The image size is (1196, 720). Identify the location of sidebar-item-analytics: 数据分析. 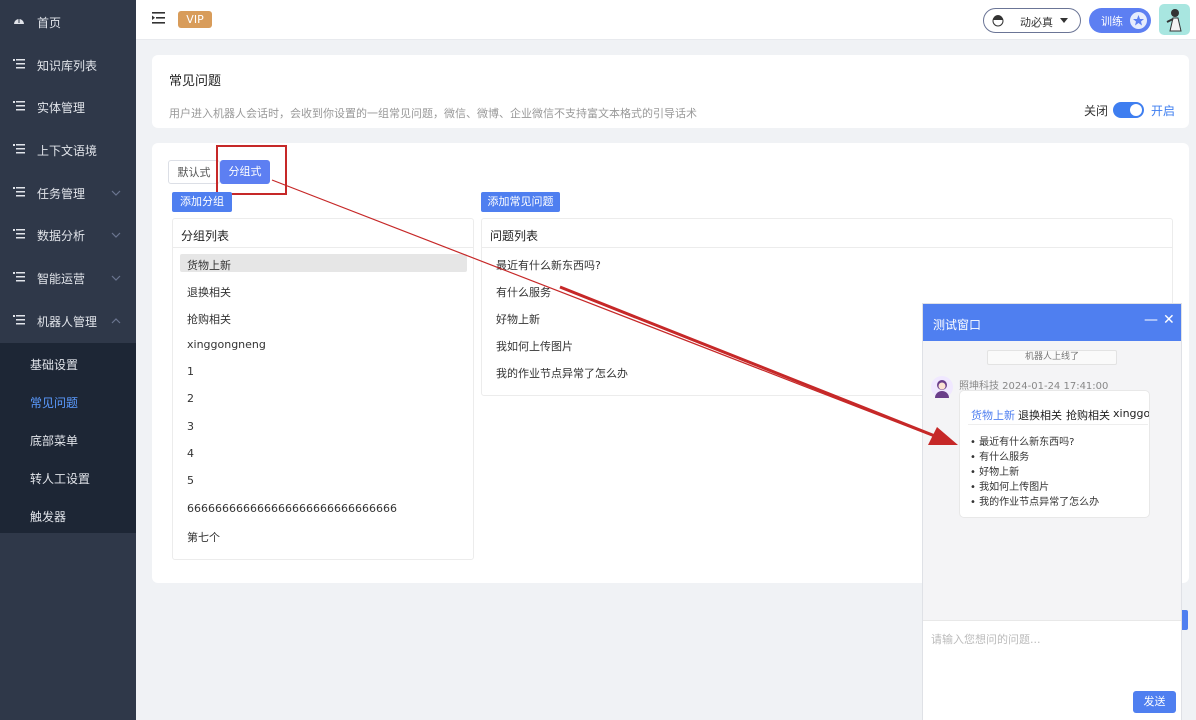
(68, 235).